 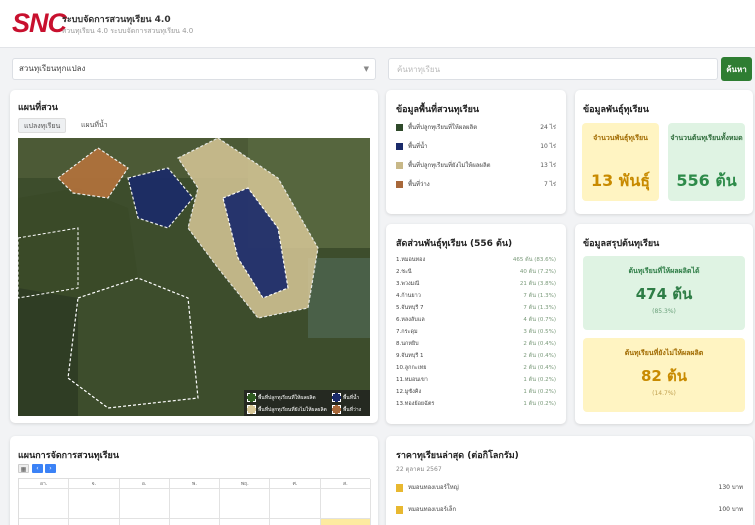 What do you see at coordinates (408, 296) in the screenshot?
I see `ratio-variety-name: 4.ก้านยาว` at bounding box center [408, 296].